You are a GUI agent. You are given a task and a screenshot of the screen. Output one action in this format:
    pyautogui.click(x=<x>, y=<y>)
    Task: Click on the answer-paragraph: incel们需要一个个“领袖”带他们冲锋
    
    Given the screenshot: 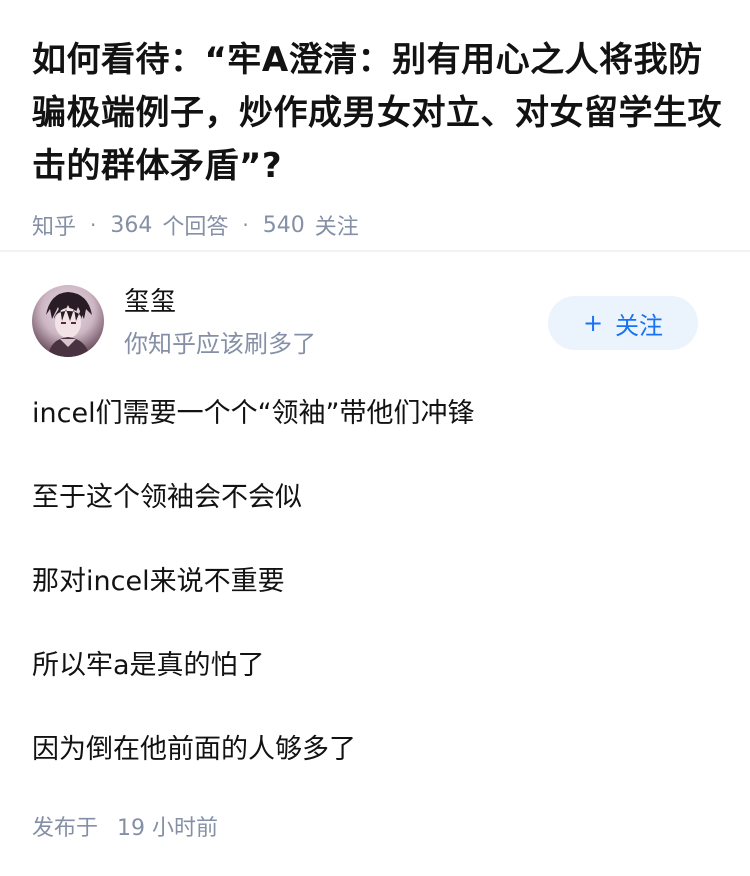 What is the action you would take?
    pyautogui.click(x=253, y=413)
    